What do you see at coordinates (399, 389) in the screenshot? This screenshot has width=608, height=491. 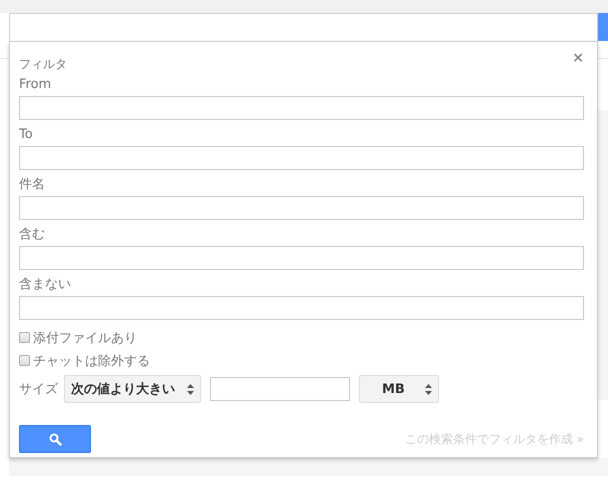 I see `unit-select: MB` at bounding box center [399, 389].